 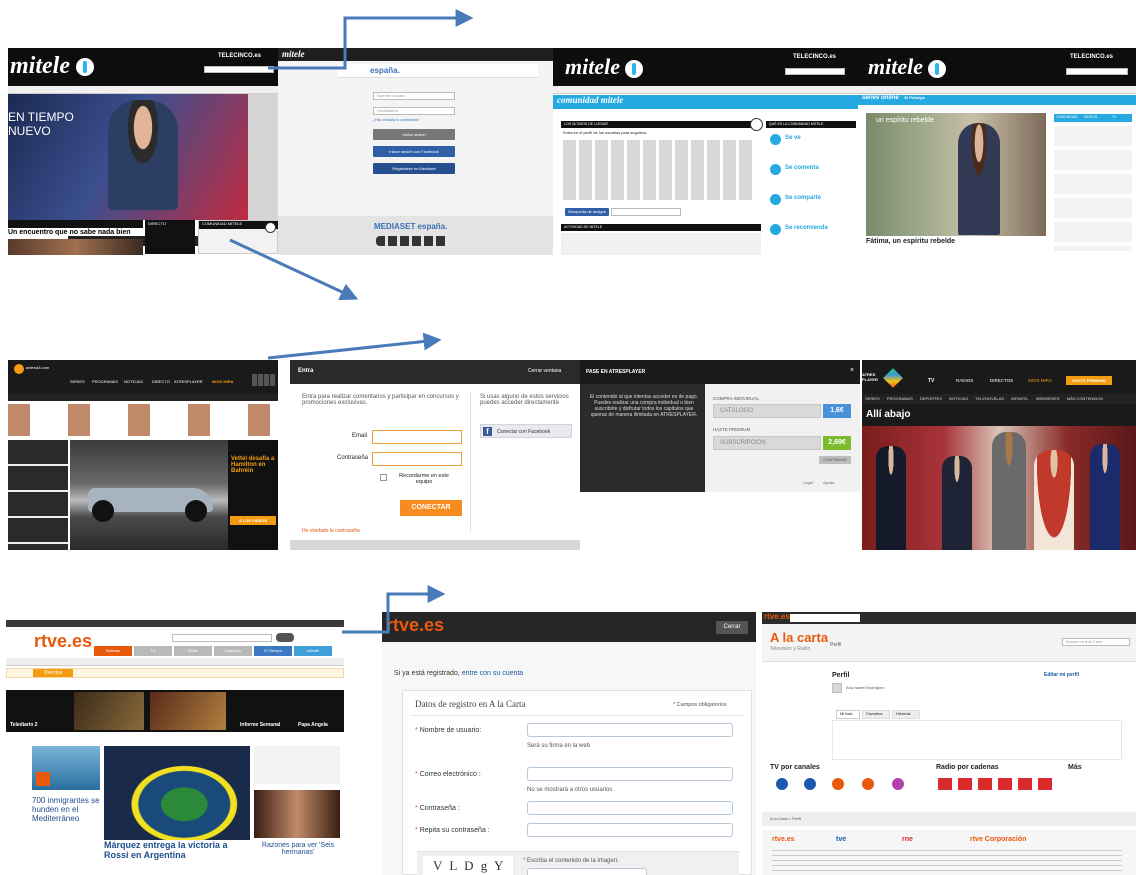 What do you see at coordinates (170, 237) in the screenshot?
I see `widget-directo: DIRECTO` at bounding box center [170, 237].